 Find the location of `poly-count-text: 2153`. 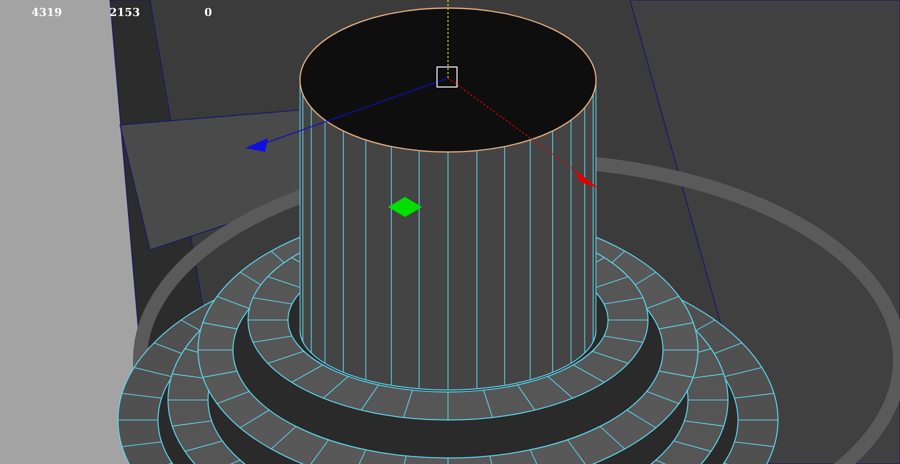

poly-count-text: 2153 is located at coordinates (124, 12).